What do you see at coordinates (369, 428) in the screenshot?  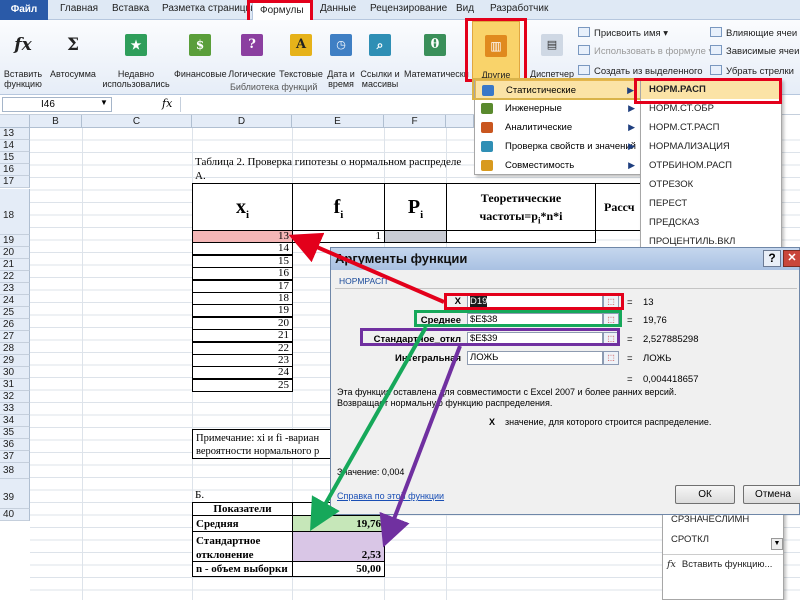 I see `arrow-mean-to-e38` at bounding box center [369, 428].